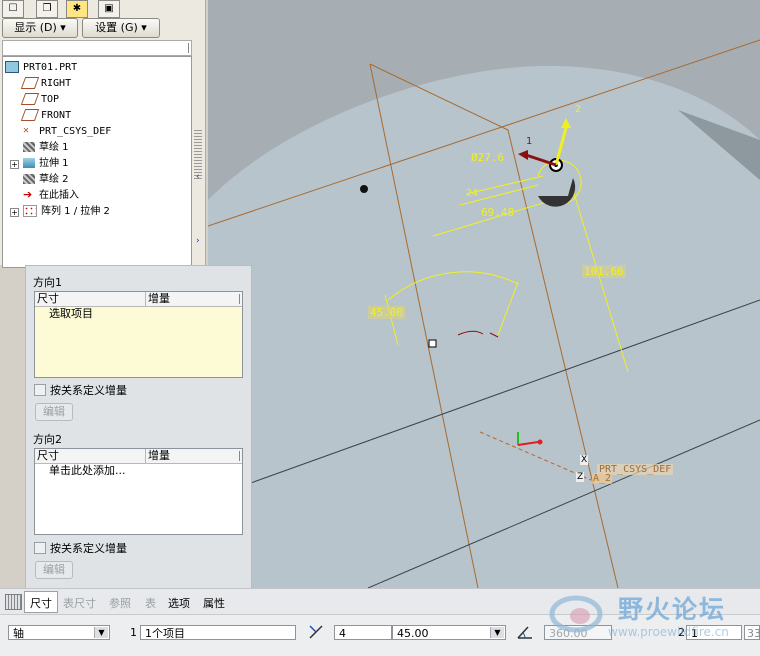 This screenshot has height=656, width=760. I want to click on dir2-spacing-input: 33, so click(752, 632).